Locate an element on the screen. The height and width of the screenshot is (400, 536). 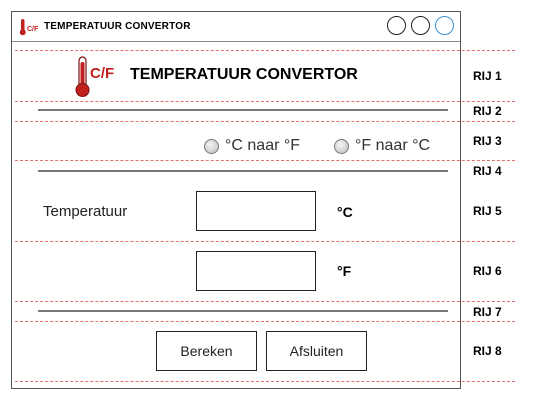
fahrenheit-input is located at coordinates (256, 271).